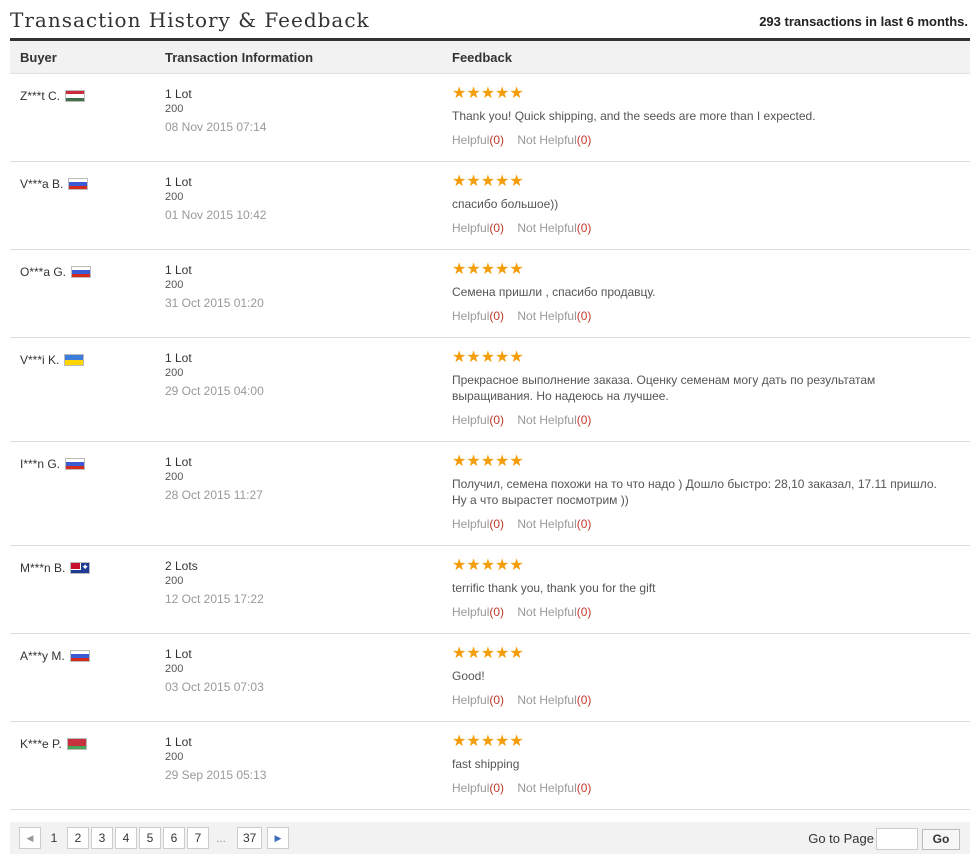 This screenshot has width=972, height=854. What do you see at coordinates (490, 57) in the screenshot?
I see `table-header: Buyer Transaction Information Feedback` at bounding box center [490, 57].